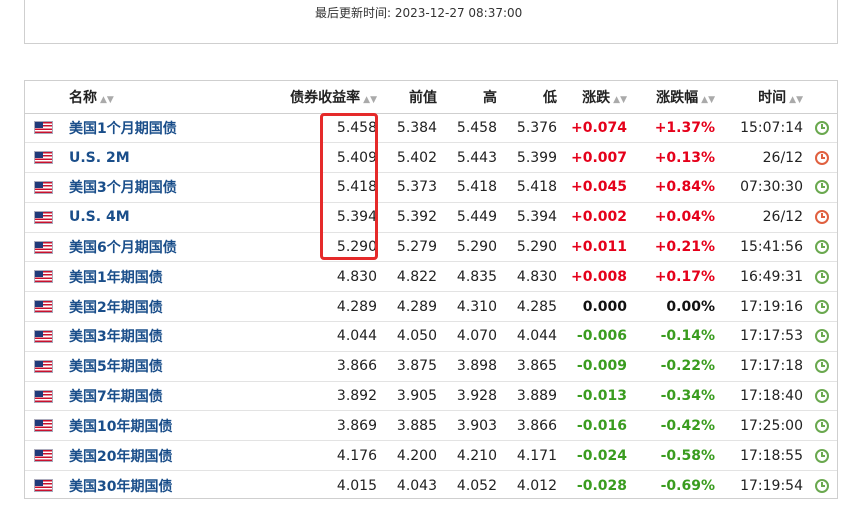 The width and height of the screenshot is (851, 511). I want to click on high-cell: 5.290, so click(471, 247).